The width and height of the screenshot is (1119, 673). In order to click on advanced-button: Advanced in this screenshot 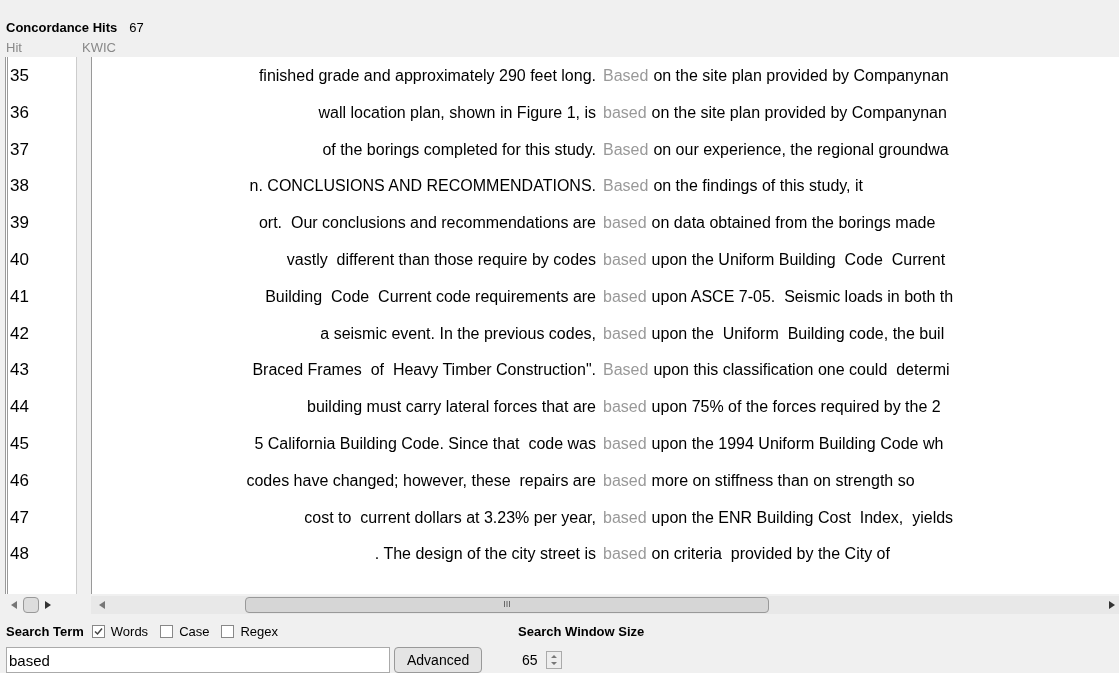, I will do `click(438, 660)`.